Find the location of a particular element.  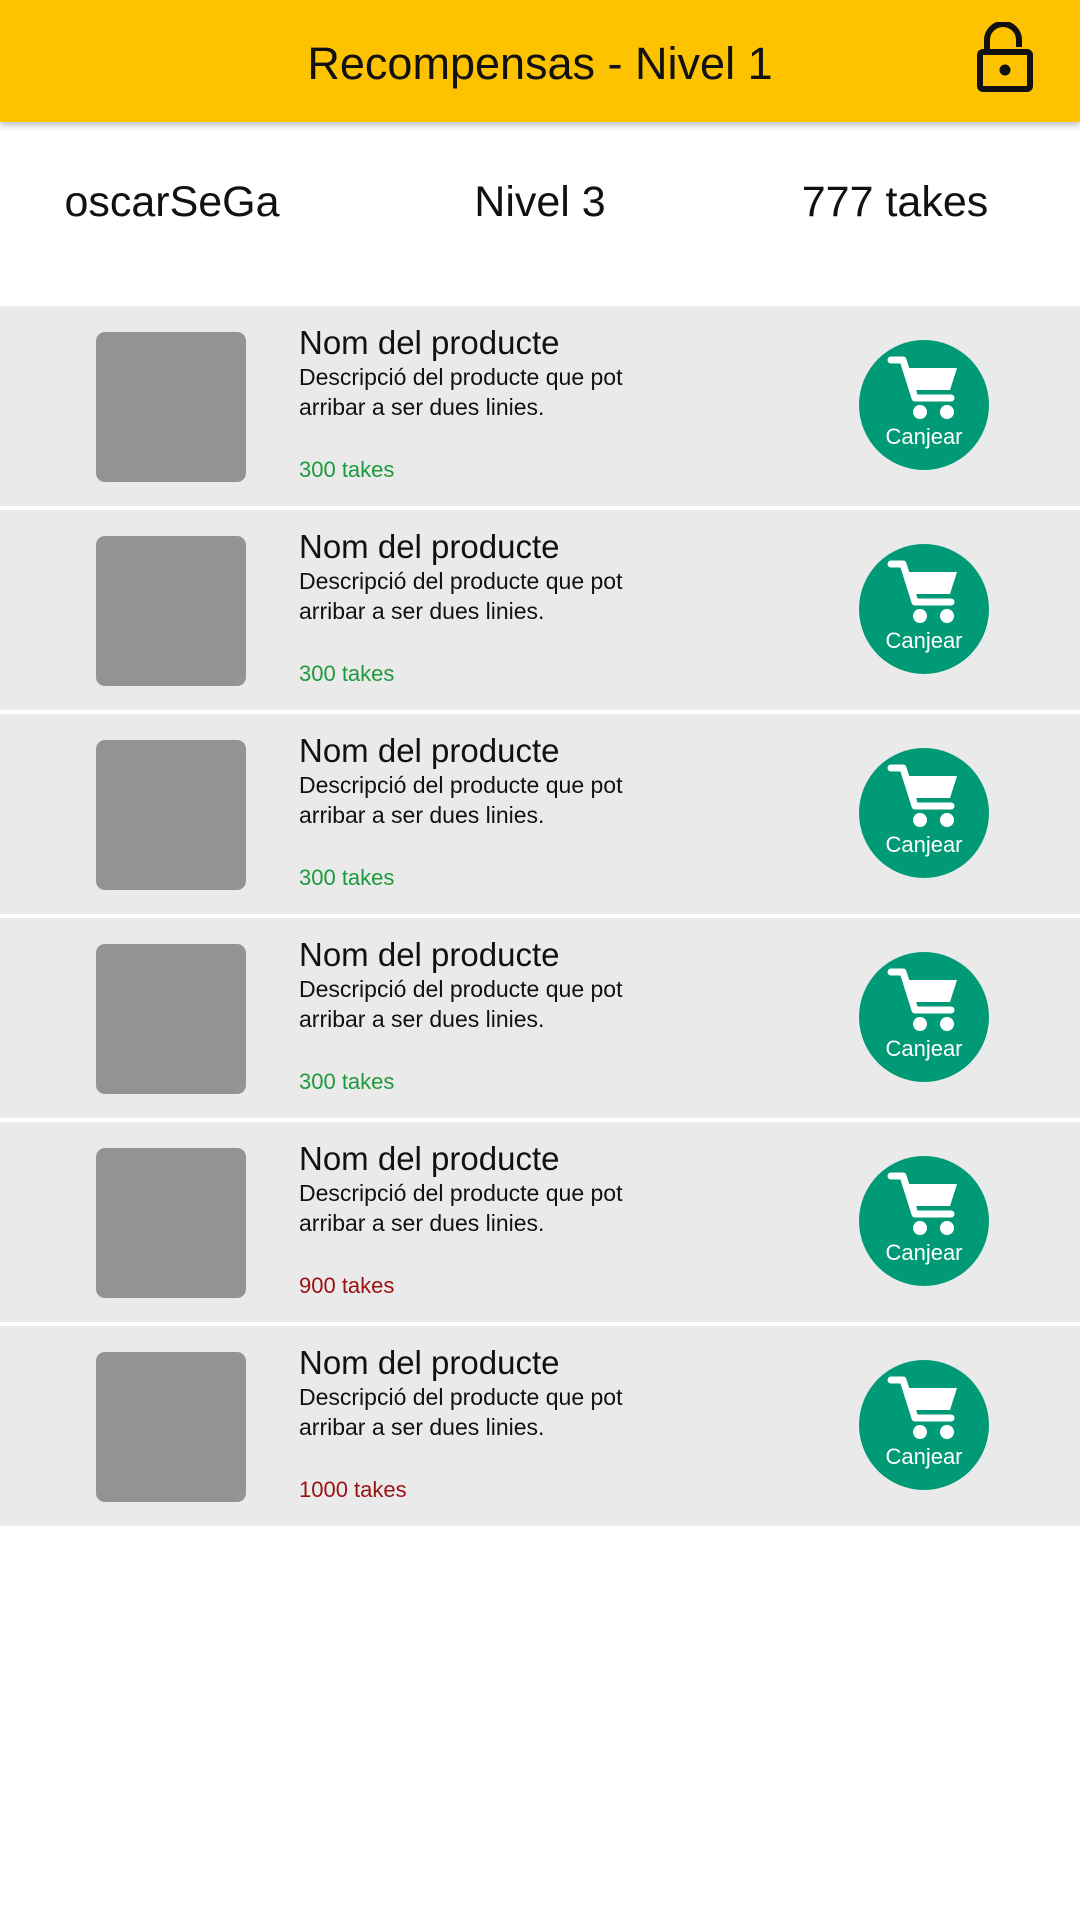

unlock-button is located at coordinates (1005, 57).